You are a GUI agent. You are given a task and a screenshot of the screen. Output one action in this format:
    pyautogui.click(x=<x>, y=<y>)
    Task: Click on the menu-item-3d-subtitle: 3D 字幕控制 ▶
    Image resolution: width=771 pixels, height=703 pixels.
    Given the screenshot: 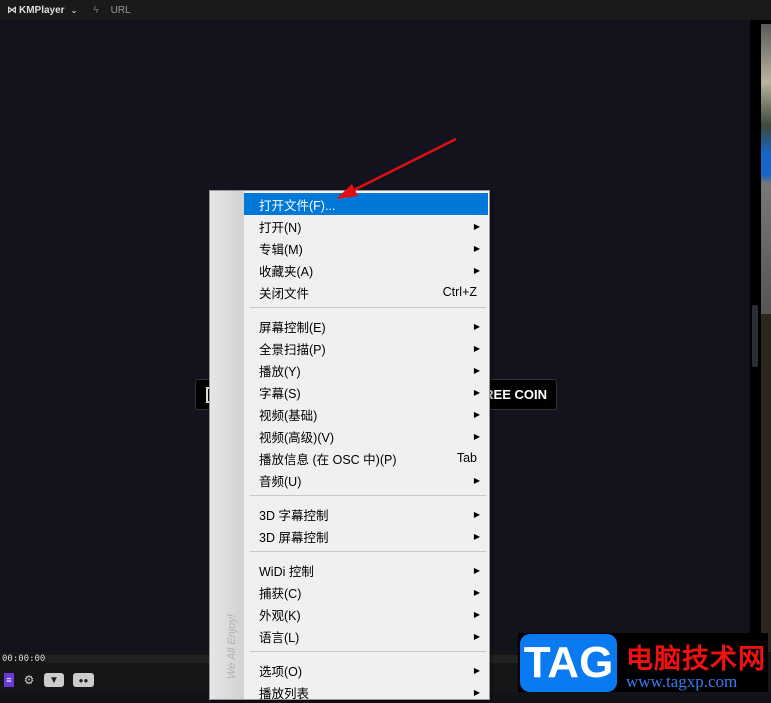 What is the action you would take?
    pyautogui.click(x=366, y=514)
    